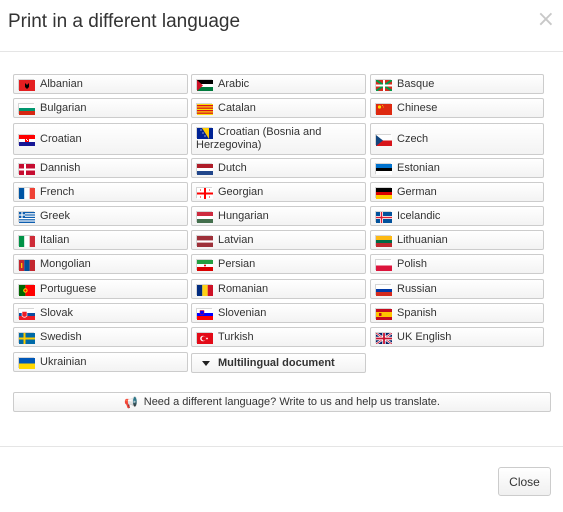 The height and width of the screenshot is (512, 563). Describe the element at coordinates (383, 108) in the screenshot. I see `china-flag-icon` at that location.